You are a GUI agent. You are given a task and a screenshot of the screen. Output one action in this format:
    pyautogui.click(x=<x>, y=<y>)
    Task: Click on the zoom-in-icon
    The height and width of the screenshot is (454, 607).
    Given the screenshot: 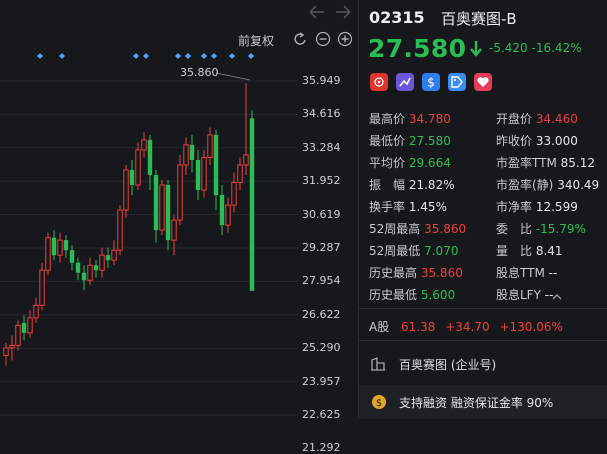 What is the action you would take?
    pyautogui.click(x=345, y=39)
    